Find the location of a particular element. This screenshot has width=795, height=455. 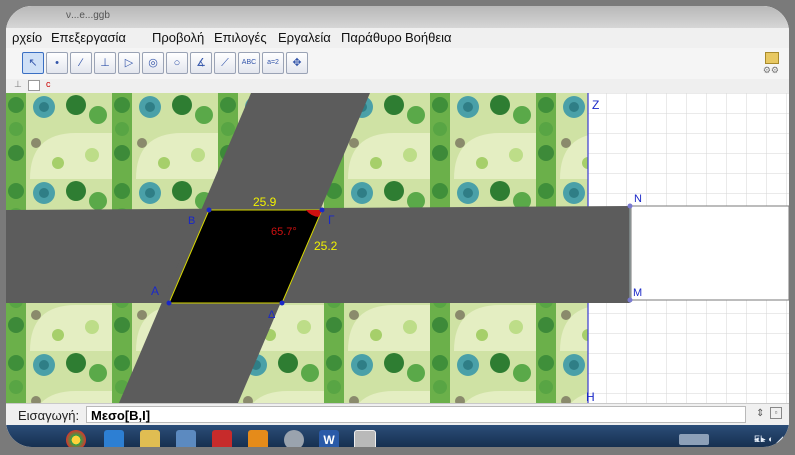

window-title: ν...e...ggb is located at coordinates (88, 15).